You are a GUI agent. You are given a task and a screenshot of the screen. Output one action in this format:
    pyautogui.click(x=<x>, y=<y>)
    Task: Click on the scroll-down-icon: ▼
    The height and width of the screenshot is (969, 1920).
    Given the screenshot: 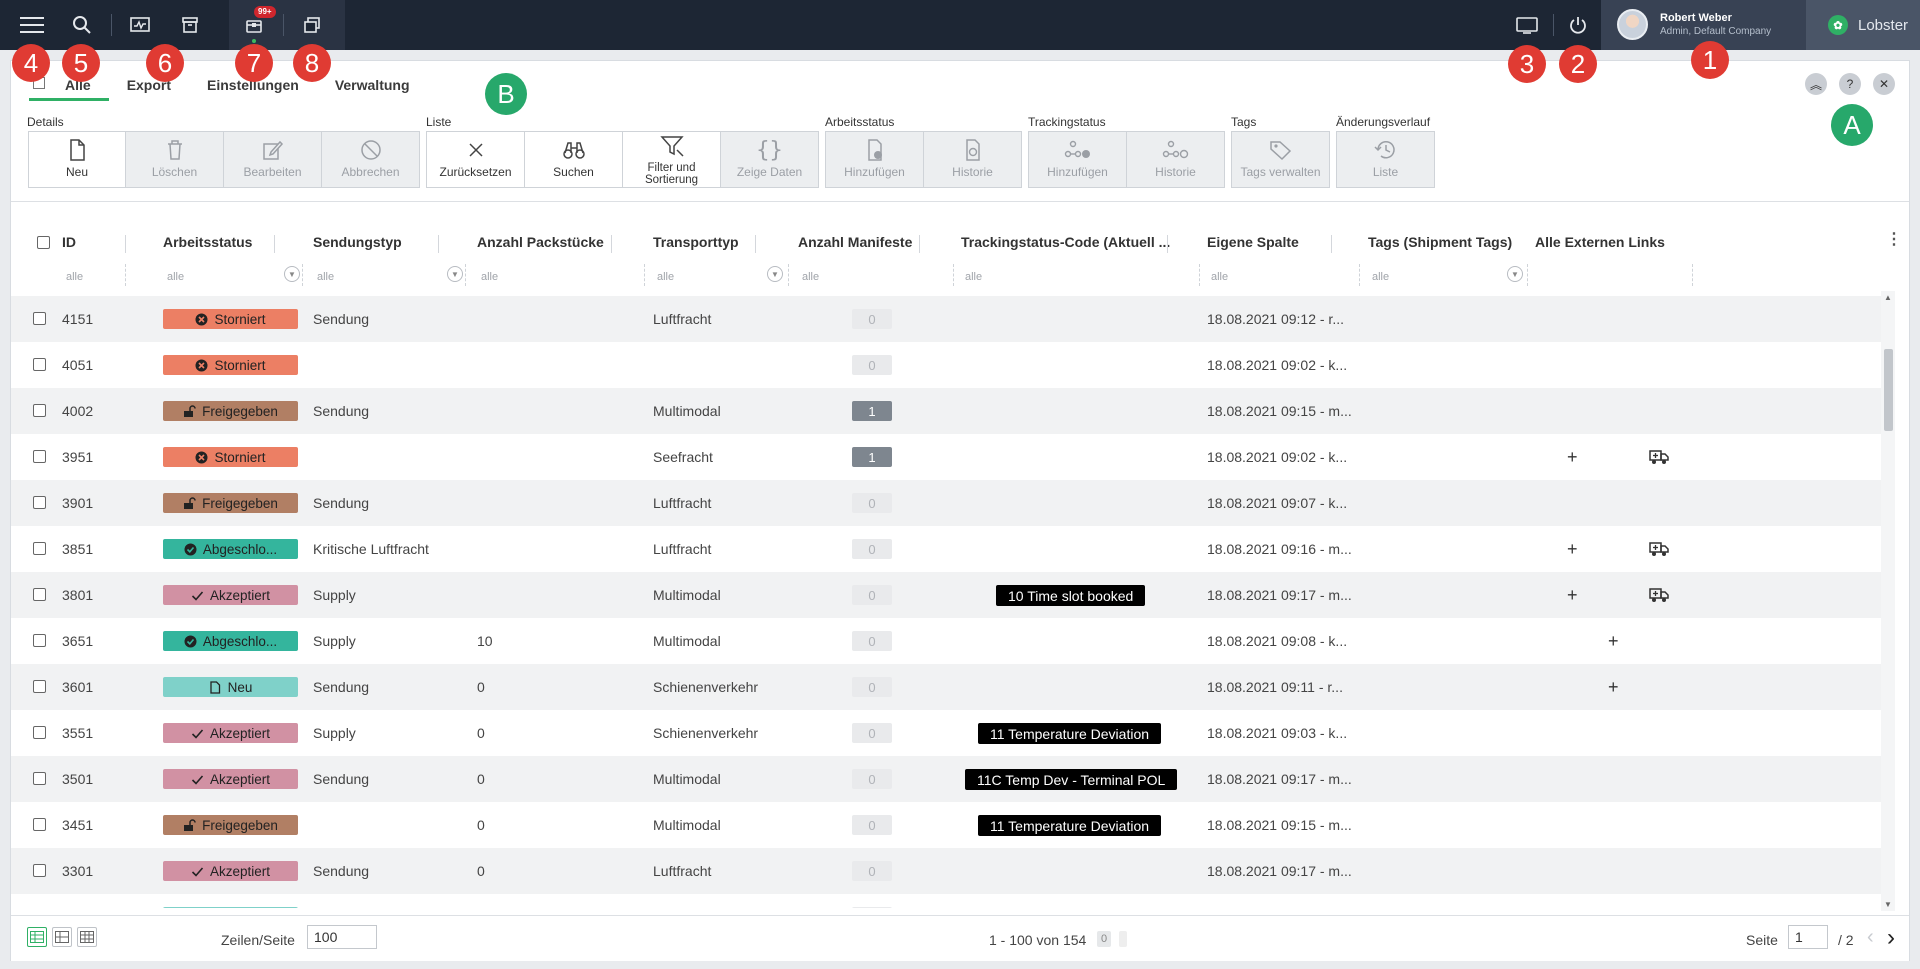 What is the action you would take?
    pyautogui.click(x=1888, y=904)
    